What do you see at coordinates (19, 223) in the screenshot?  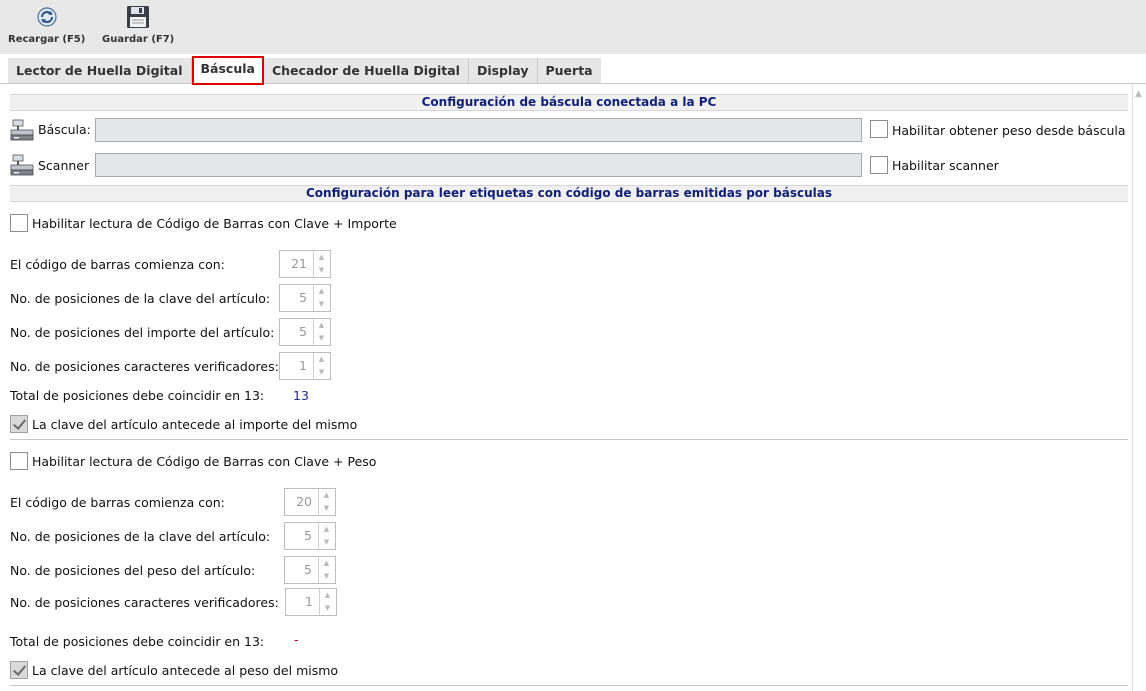 I see `amount-enable-checkbox` at bounding box center [19, 223].